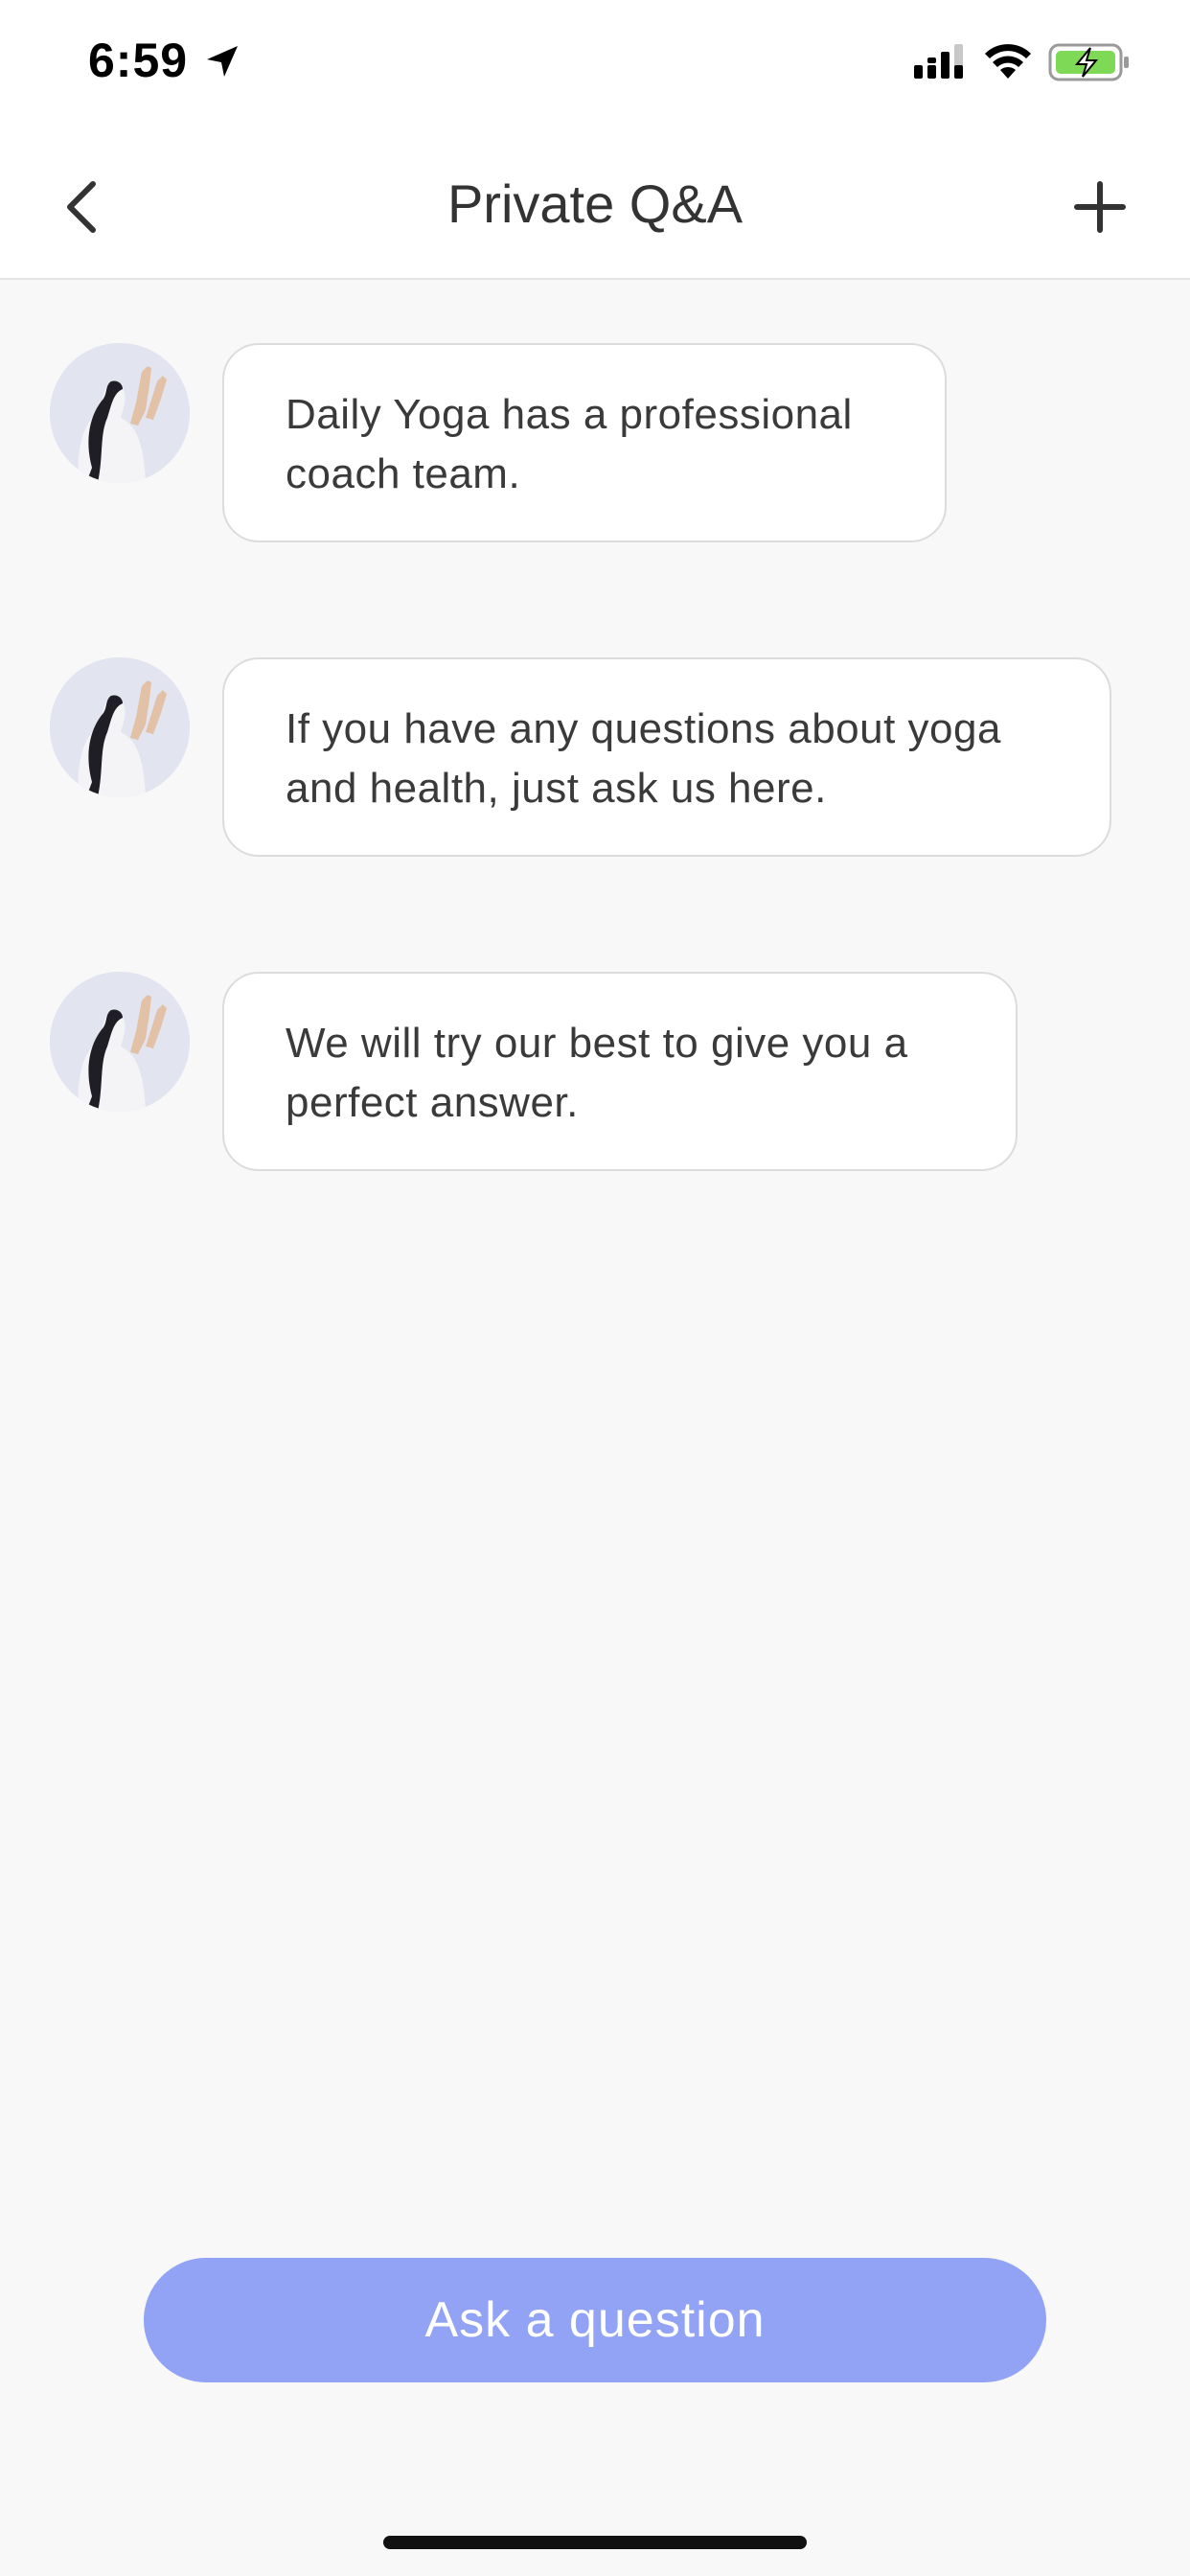 The width and height of the screenshot is (1190, 2576). I want to click on location-arrow-icon, so click(222, 62).